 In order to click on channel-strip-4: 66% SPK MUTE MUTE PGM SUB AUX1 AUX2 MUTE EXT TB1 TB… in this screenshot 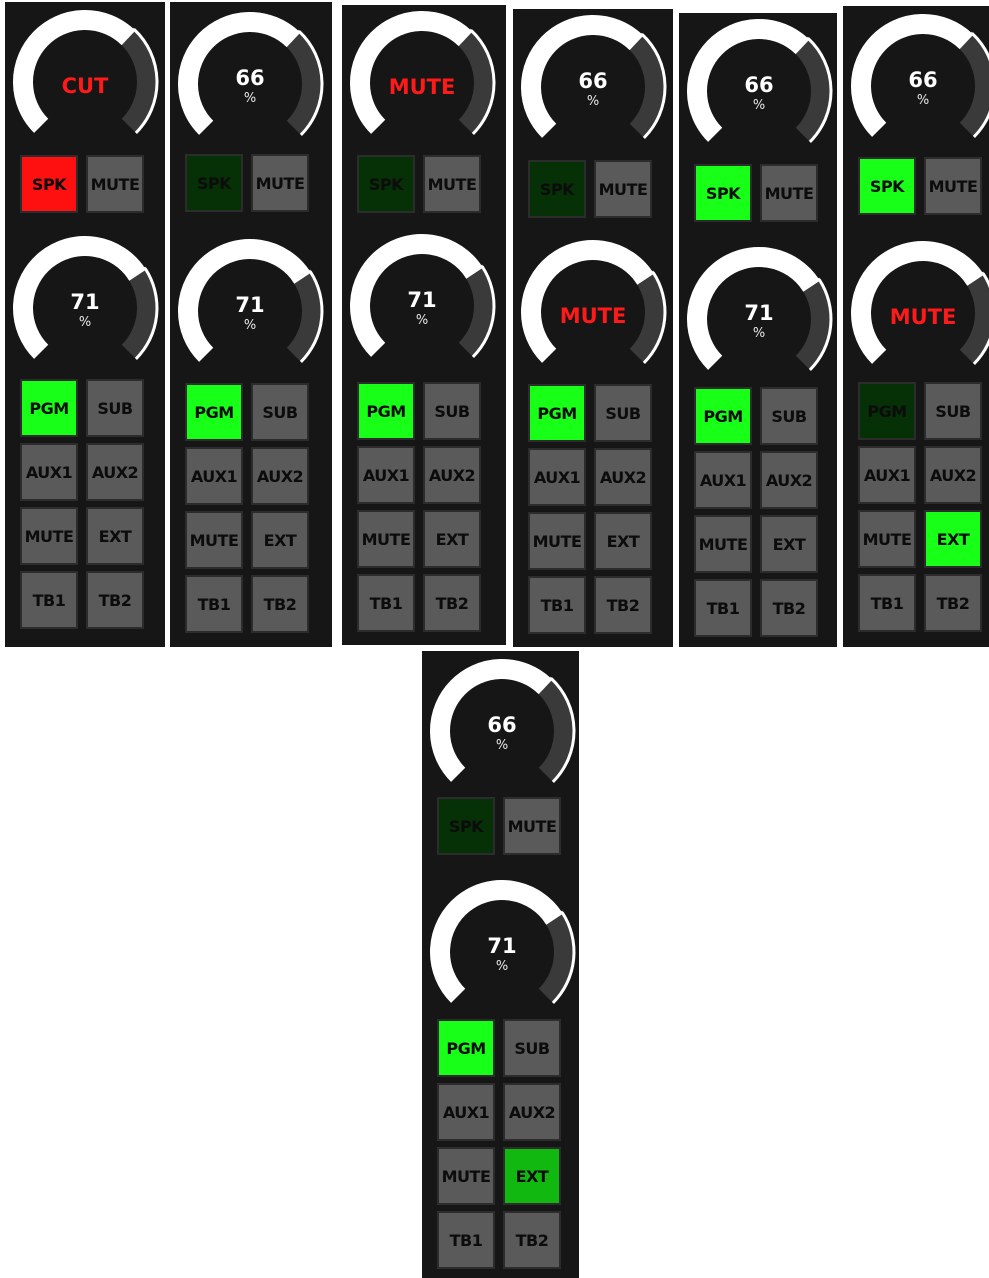, I will do `click(593, 328)`.